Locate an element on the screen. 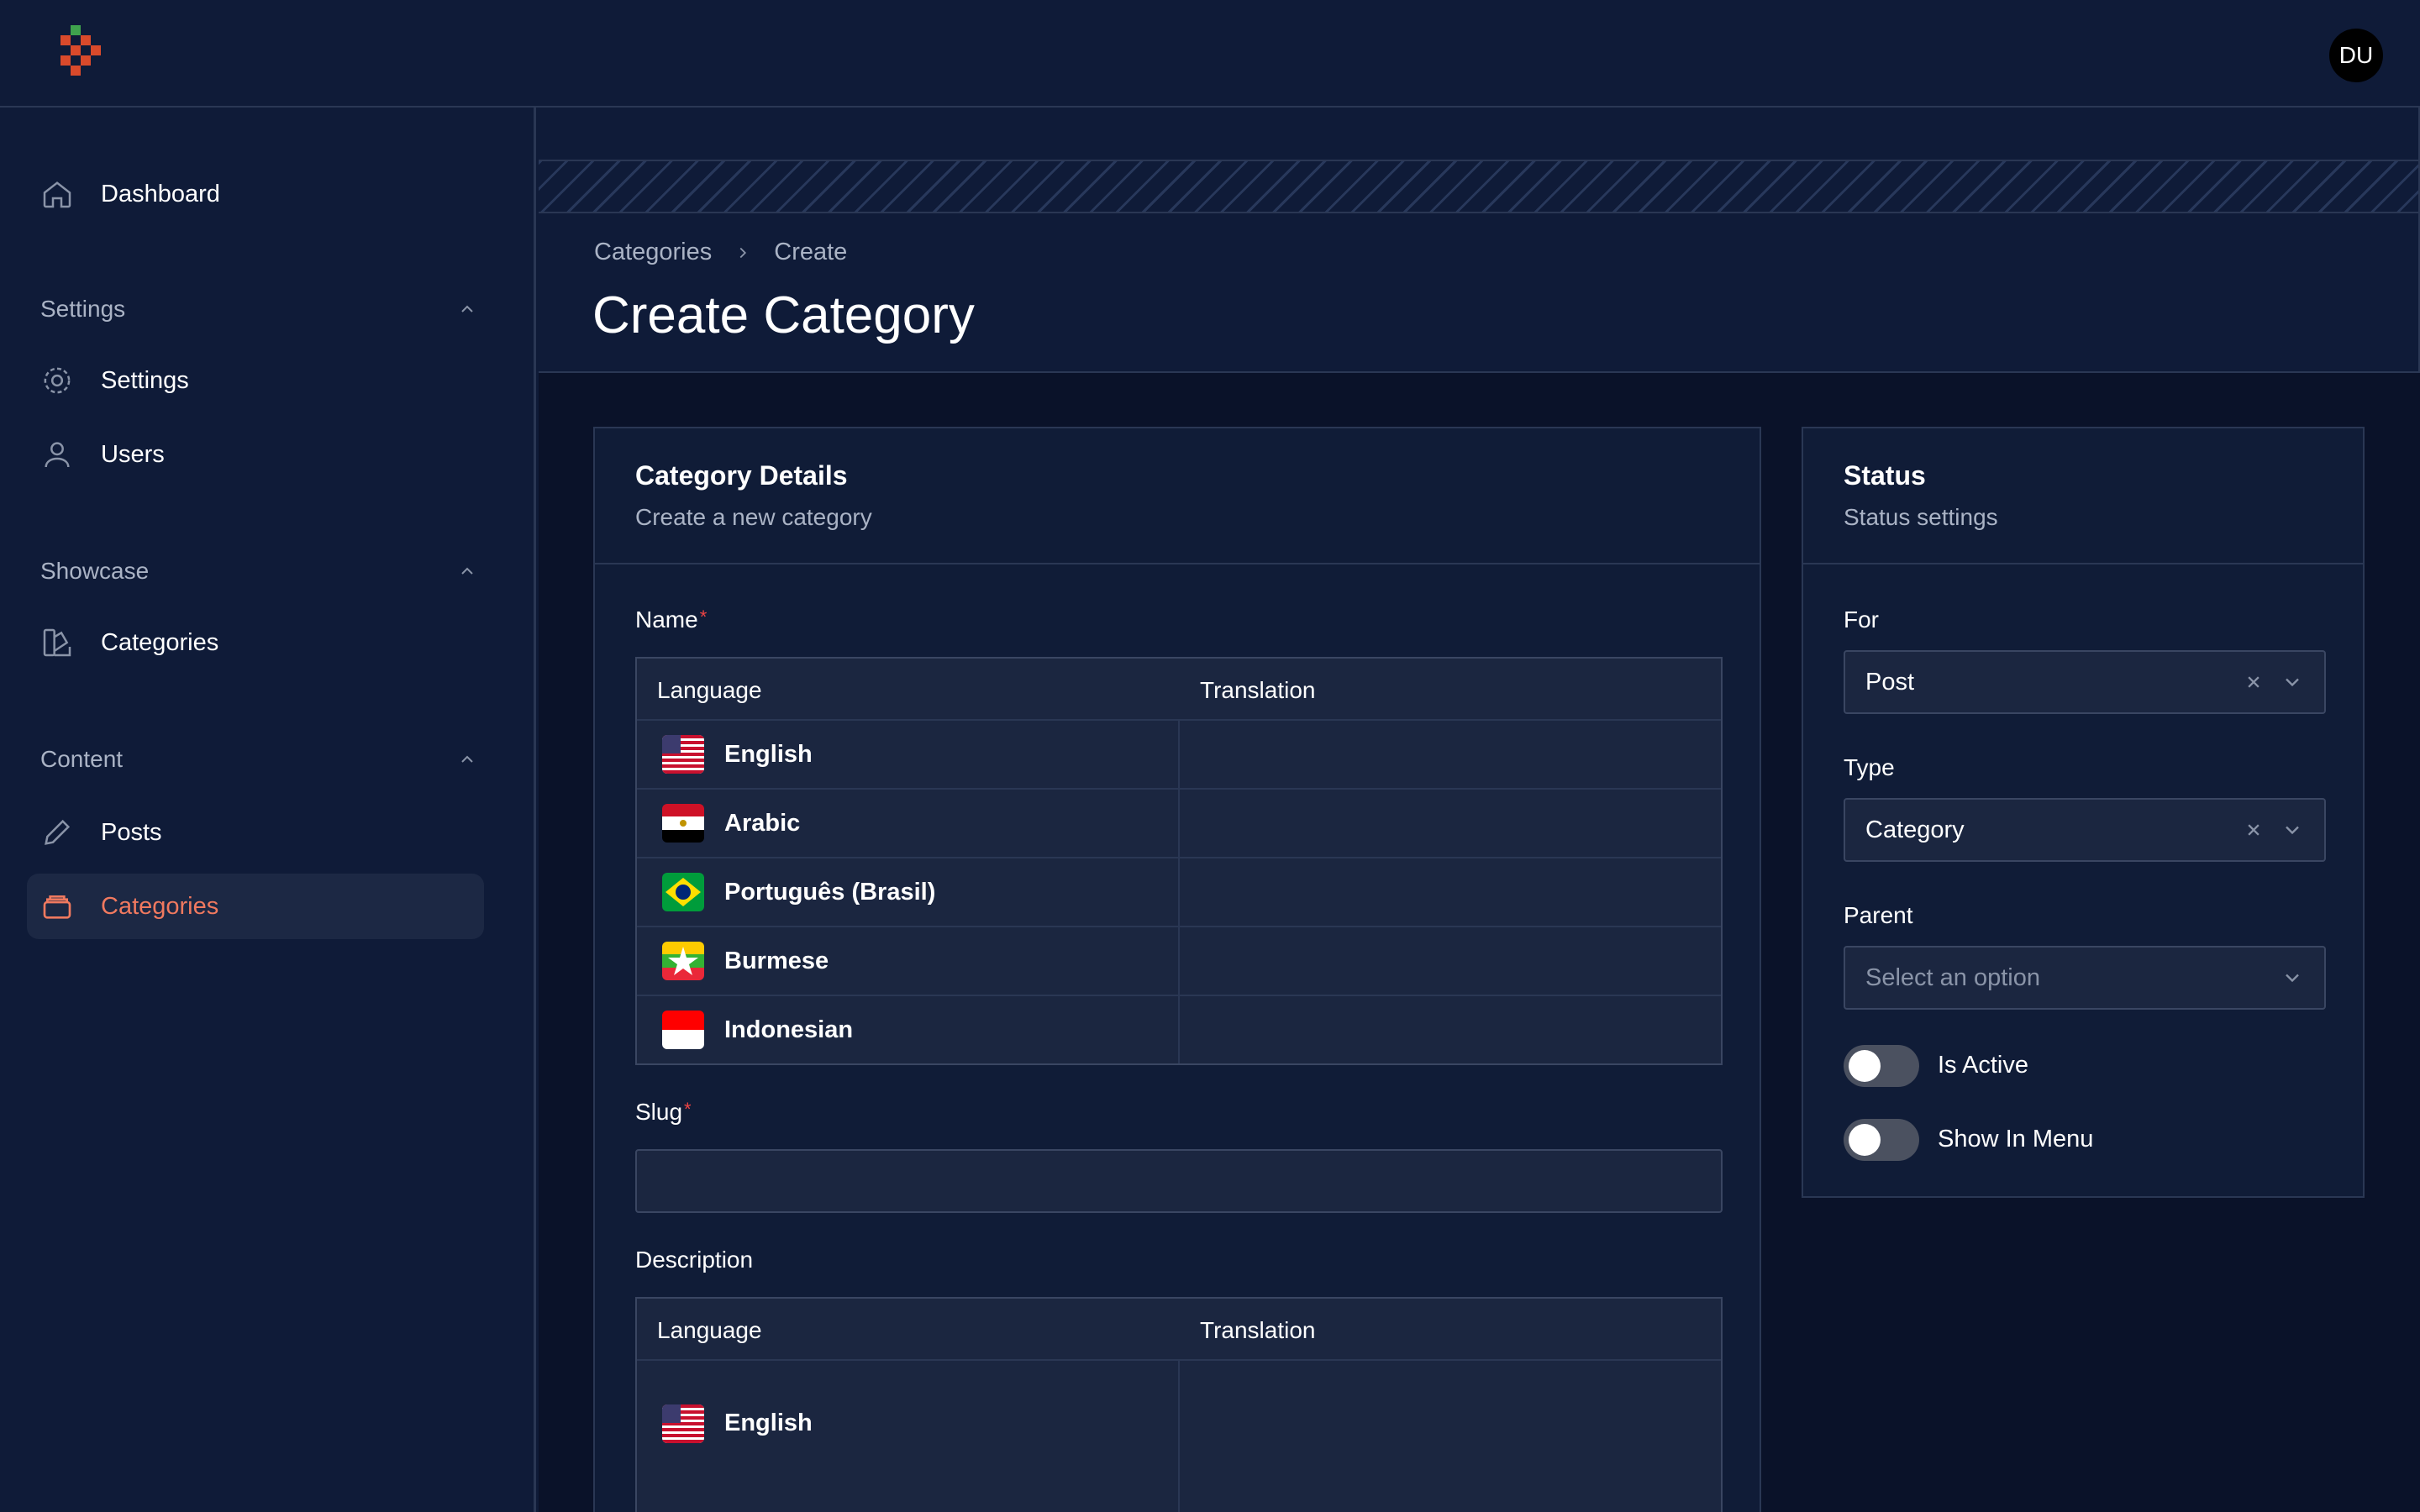 This screenshot has width=2420, height=1512. show-in-menu-toggle is located at coordinates (1881, 1140).